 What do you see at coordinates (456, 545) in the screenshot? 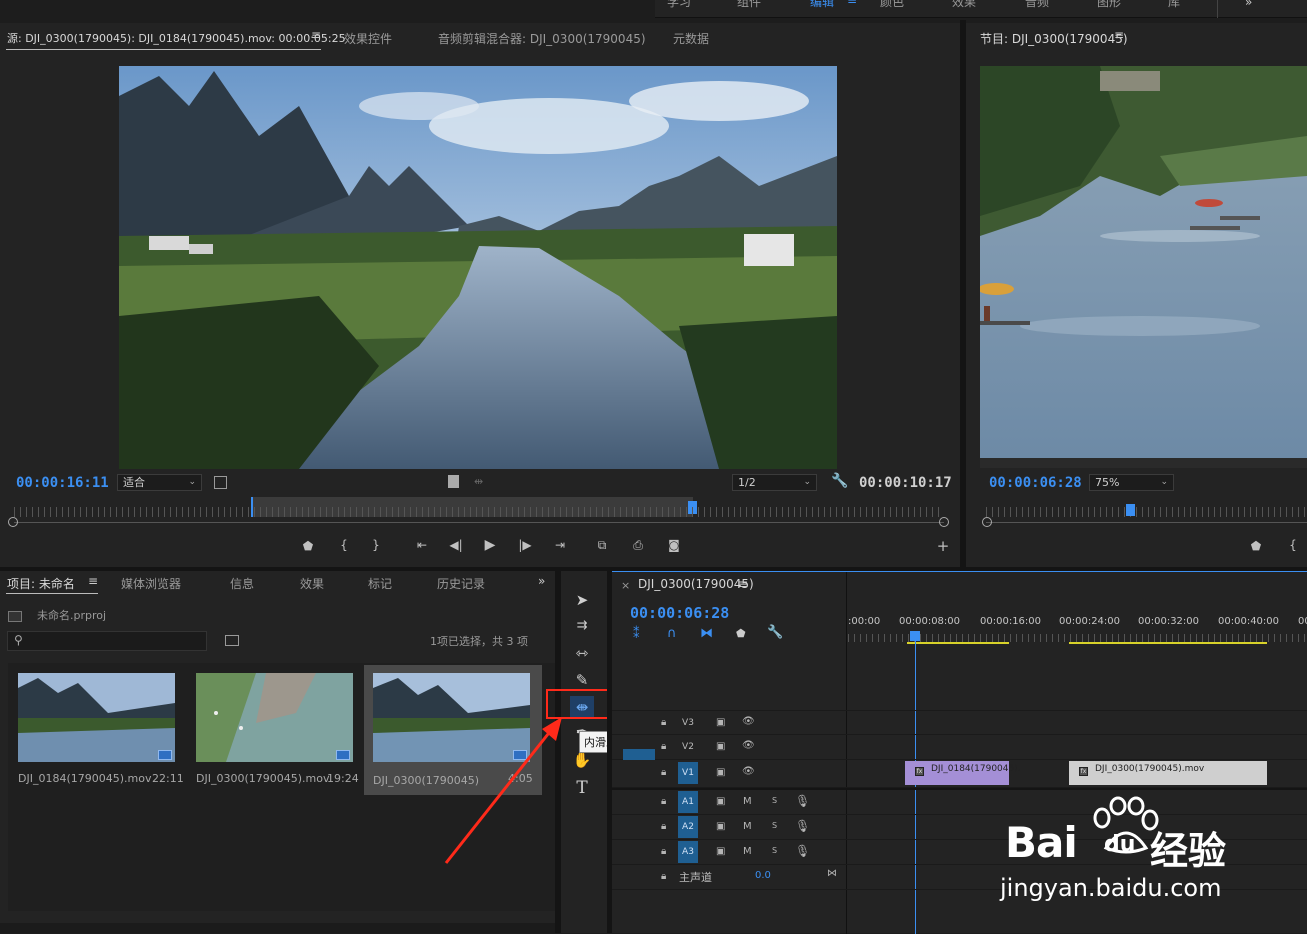
I see `step-back-icon: ◀|` at bounding box center [456, 545].